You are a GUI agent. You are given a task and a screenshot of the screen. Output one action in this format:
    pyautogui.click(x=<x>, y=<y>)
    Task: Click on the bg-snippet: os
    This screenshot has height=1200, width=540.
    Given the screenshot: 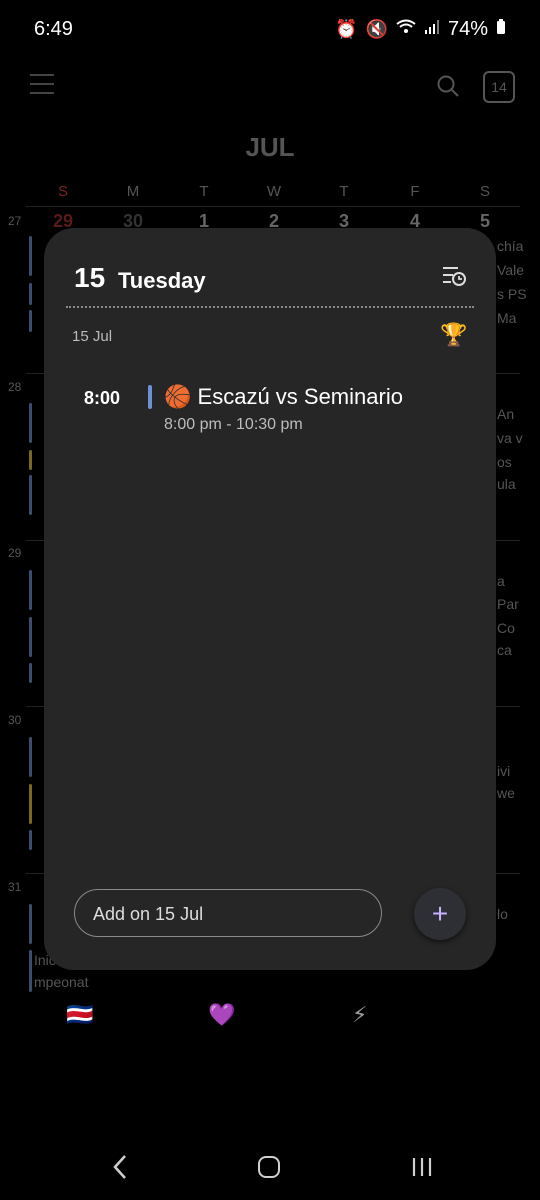 What is the action you would take?
    pyautogui.click(x=504, y=462)
    